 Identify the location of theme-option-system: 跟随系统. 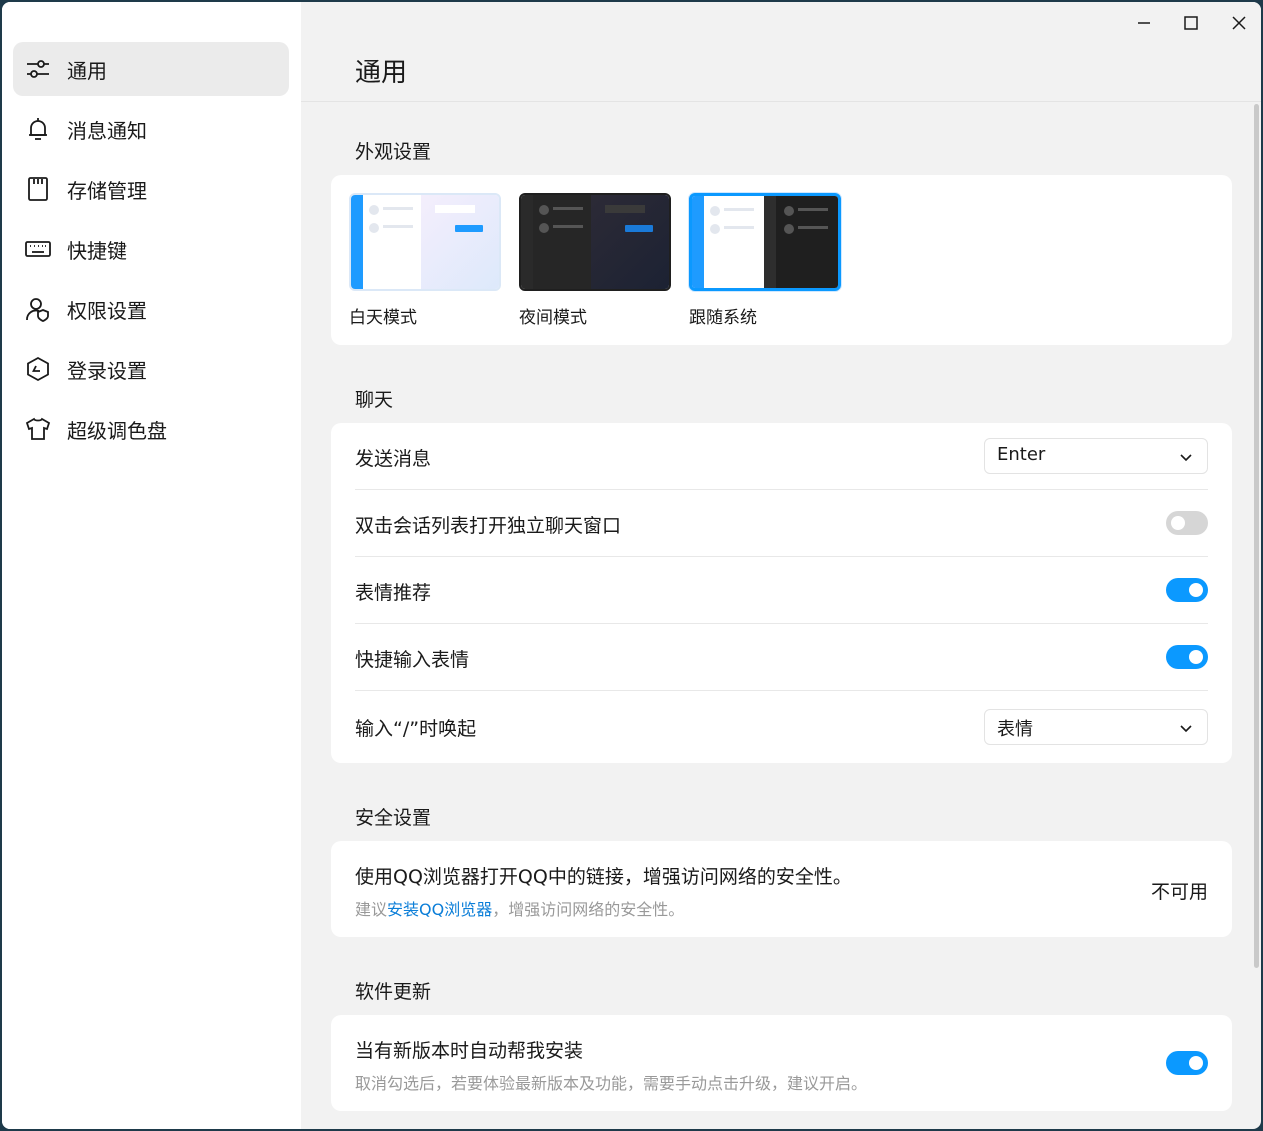
(765, 260).